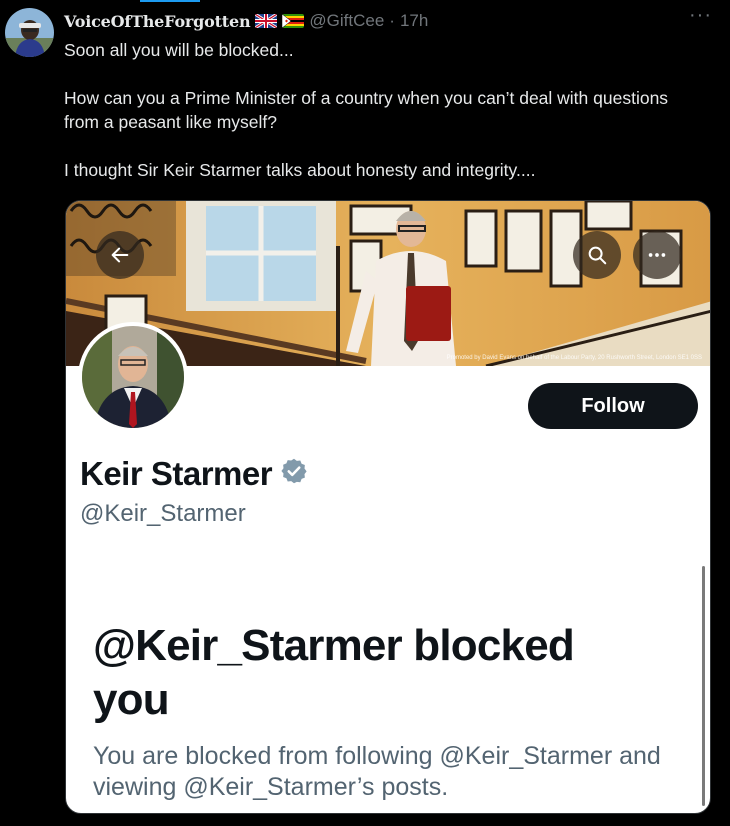 The height and width of the screenshot is (826, 730). Describe the element at coordinates (703, 686) in the screenshot. I see `scrollbar` at that location.